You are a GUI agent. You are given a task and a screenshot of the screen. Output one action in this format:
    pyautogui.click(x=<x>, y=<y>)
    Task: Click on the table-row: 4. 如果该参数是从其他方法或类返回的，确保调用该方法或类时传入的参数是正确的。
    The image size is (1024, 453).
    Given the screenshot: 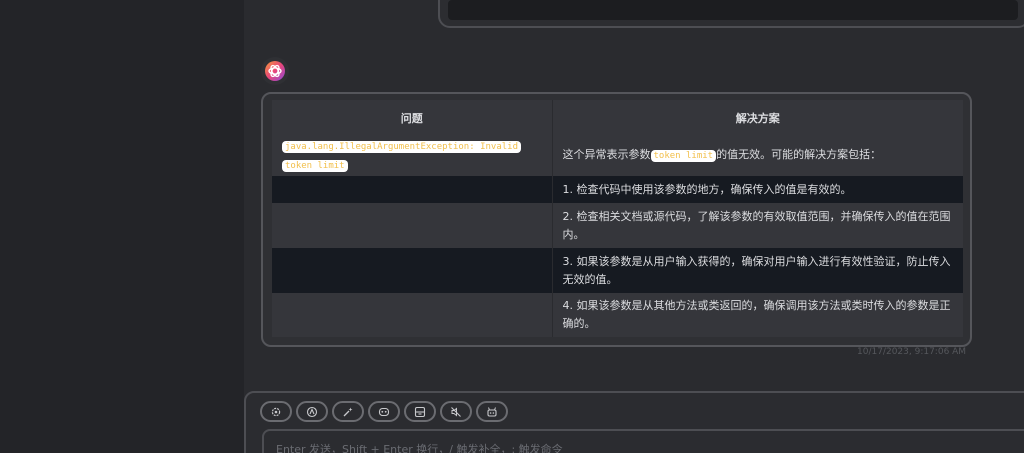 What is the action you would take?
    pyautogui.click(x=617, y=315)
    